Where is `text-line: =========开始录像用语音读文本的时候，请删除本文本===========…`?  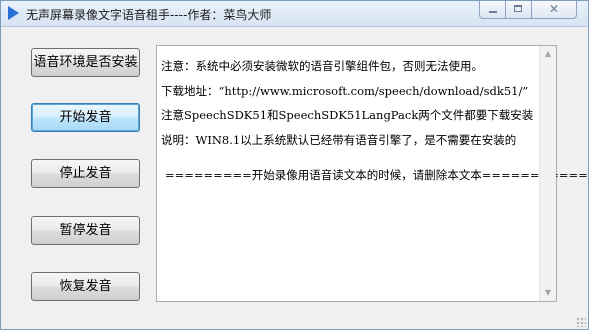 text-line: =========开始录像用语音读文本的时候，请删除本文本===========… is located at coordinates (377, 175).